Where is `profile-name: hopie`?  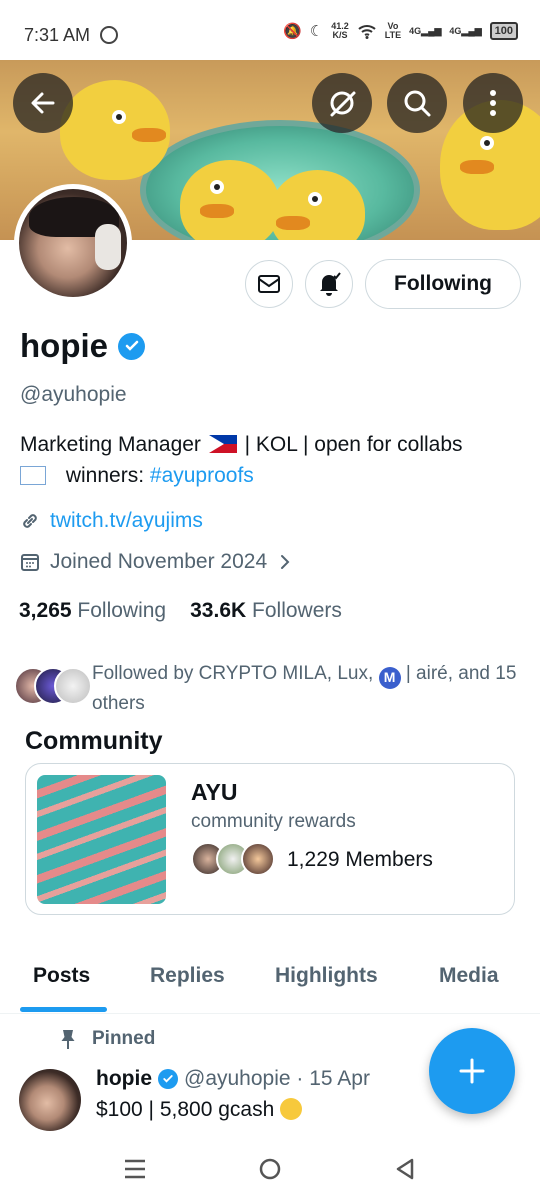
profile-name: hopie is located at coordinates (64, 345).